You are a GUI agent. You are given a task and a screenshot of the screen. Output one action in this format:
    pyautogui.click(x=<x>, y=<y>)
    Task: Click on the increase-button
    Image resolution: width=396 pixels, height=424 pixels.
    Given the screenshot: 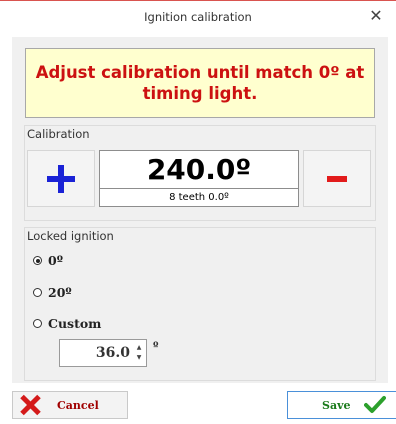 What is the action you would take?
    pyautogui.click(x=61, y=178)
    